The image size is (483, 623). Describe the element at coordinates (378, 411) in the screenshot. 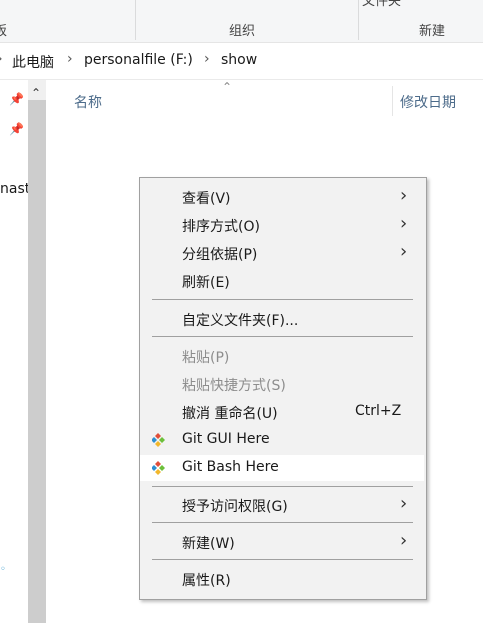

I see `menu-item-shortcut: Ctrl+Z` at that location.